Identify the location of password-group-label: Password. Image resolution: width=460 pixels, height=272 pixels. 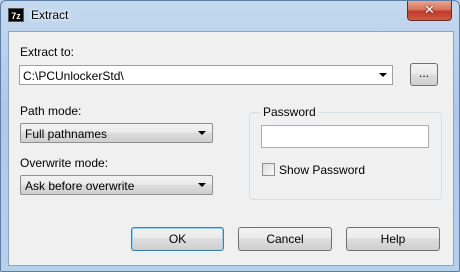
(289, 112).